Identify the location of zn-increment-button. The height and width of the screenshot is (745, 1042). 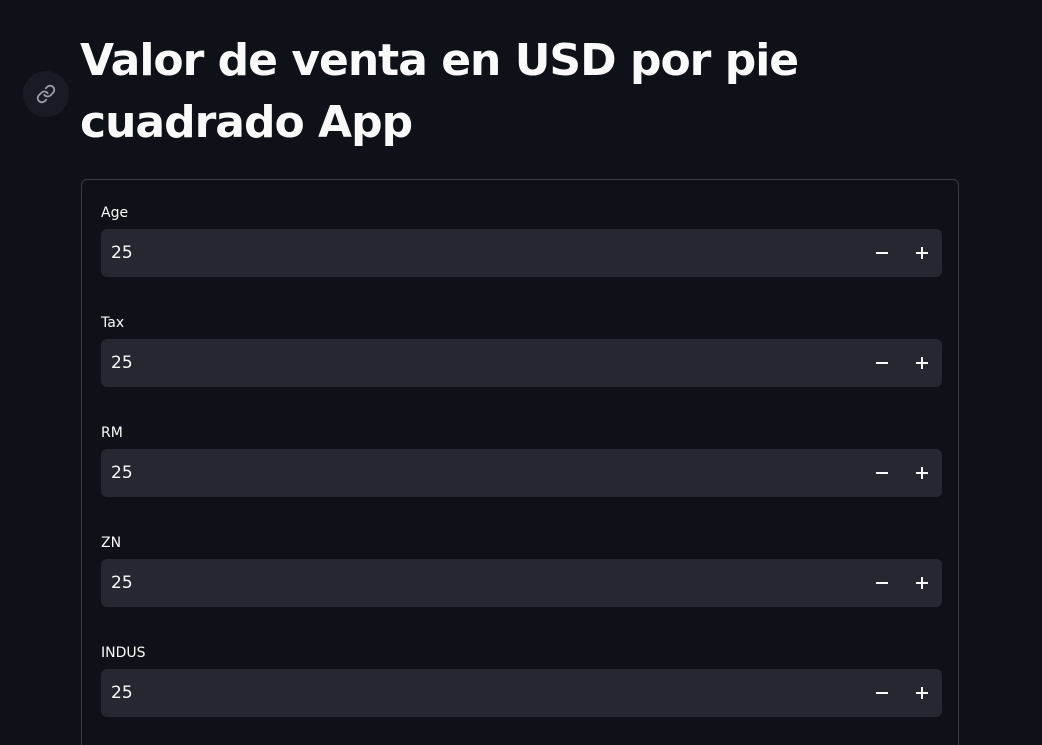
(922, 583).